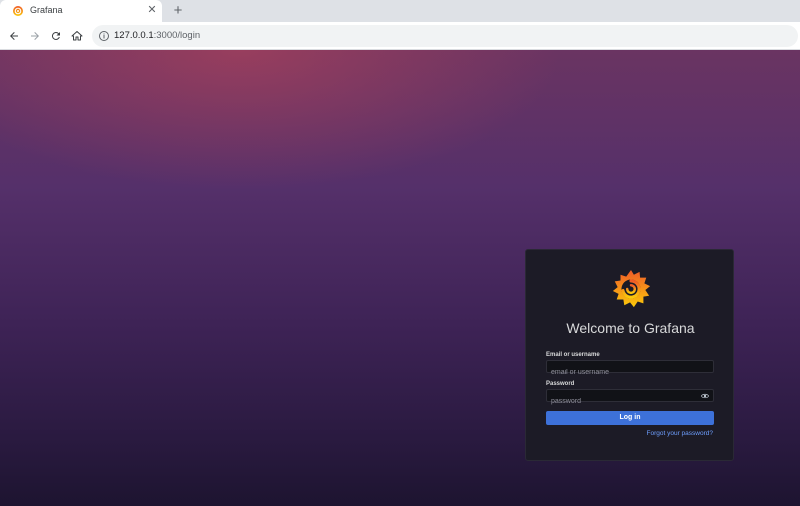  I want to click on browser-tab-grafana: Grafana ✕, so click(81, 11).